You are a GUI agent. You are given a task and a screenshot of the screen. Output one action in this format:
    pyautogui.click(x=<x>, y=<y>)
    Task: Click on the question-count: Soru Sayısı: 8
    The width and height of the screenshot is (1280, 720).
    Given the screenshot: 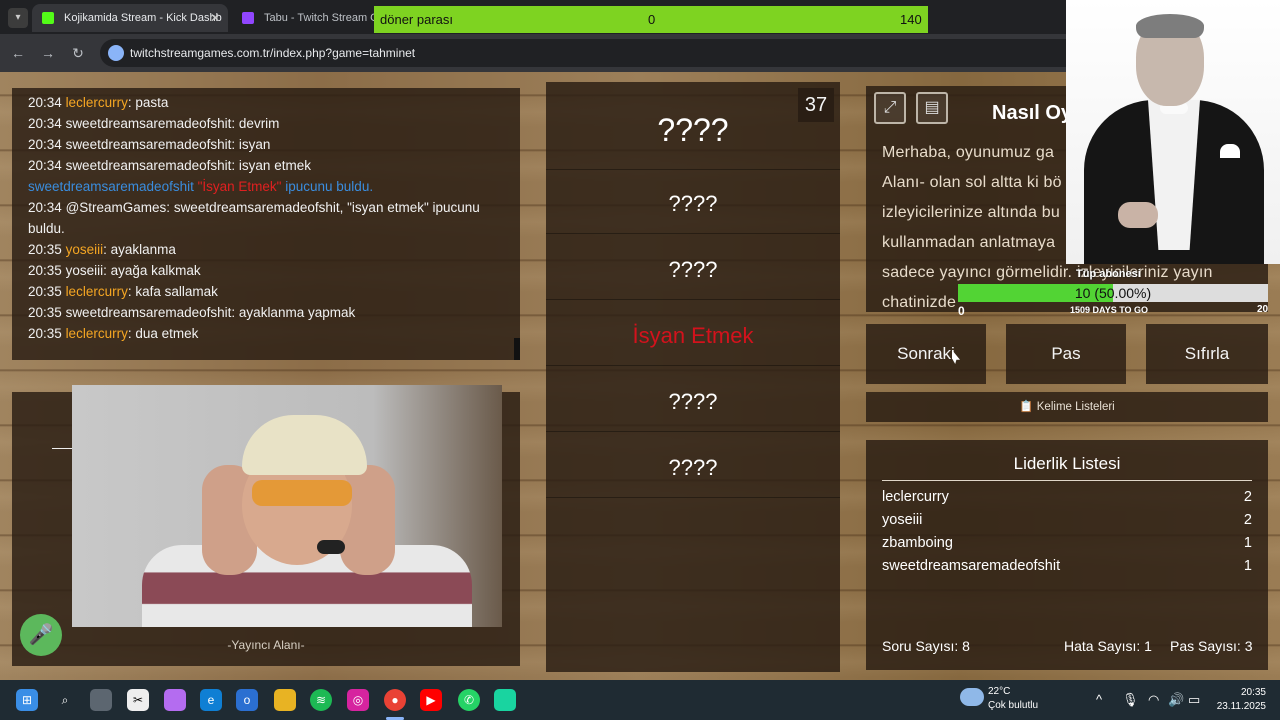 What is the action you would take?
    pyautogui.click(x=926, y=646)
    